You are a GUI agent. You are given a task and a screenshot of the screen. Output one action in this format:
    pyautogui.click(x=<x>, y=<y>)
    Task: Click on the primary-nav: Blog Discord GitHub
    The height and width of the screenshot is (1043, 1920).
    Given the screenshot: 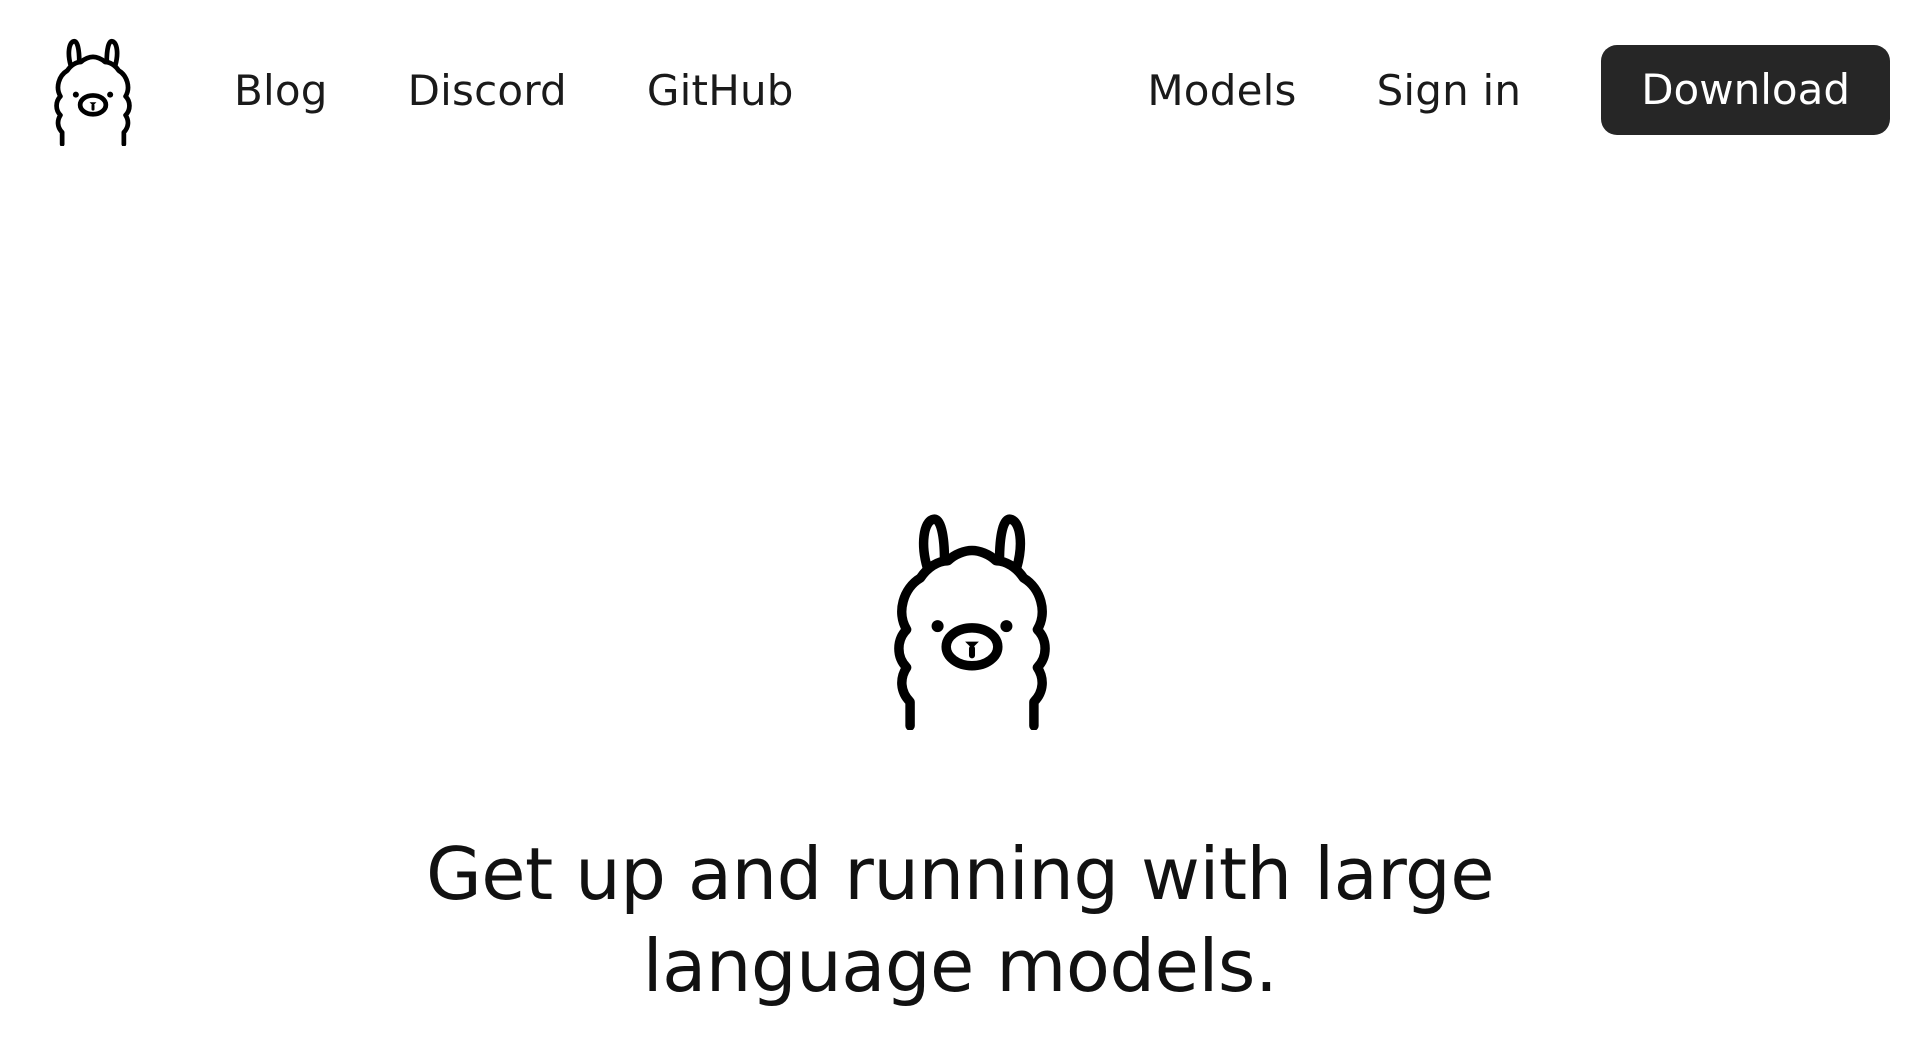 What is the action you would take?
    pyautogui.click(x=554, y=90)
    